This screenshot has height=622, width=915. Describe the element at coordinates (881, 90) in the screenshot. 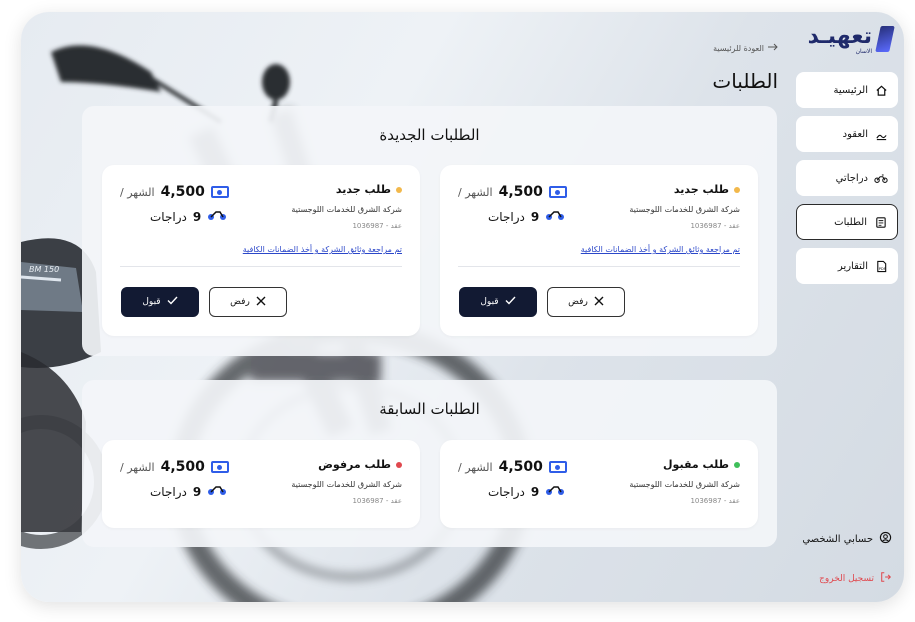

I see `home-icon` at that location.